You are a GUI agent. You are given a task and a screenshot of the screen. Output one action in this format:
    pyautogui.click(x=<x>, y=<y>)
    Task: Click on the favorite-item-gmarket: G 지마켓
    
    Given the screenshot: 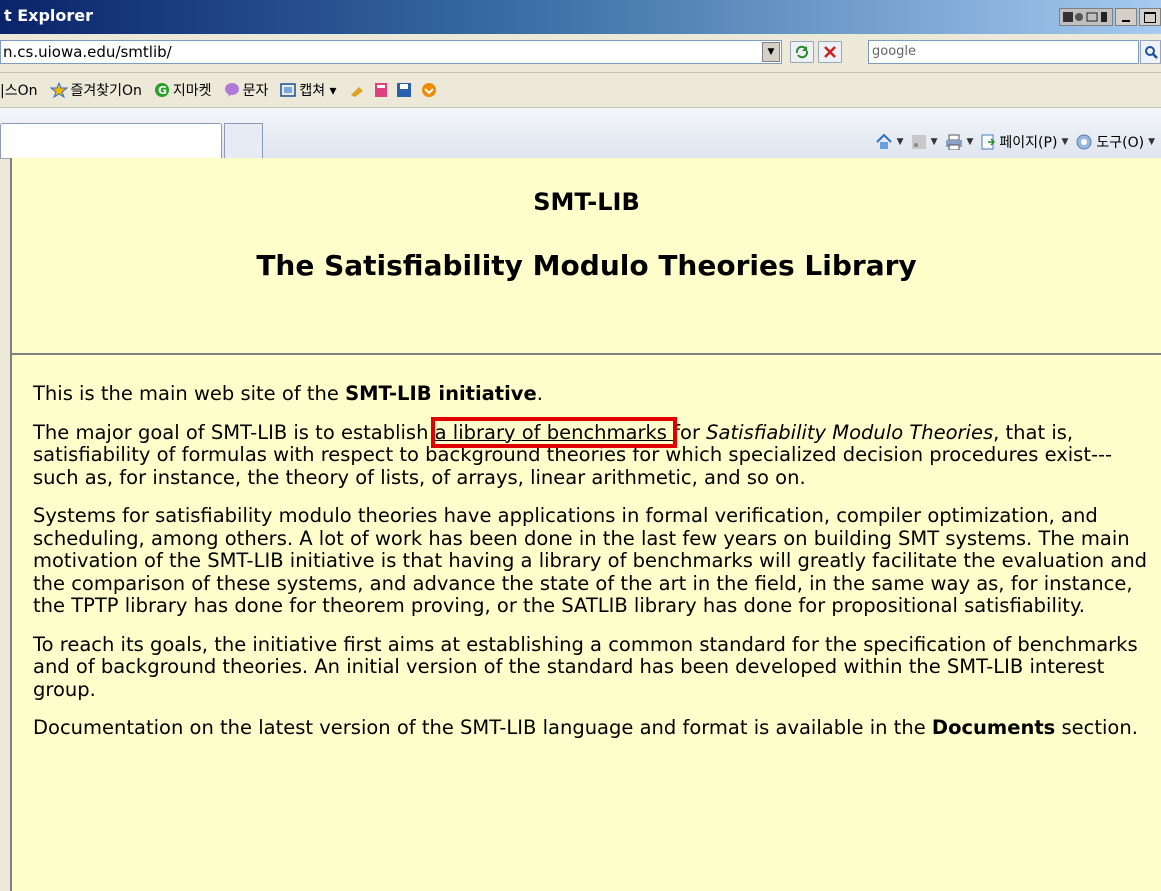 What is the action you would take?
    pyautogui.click(x=183, y=90)
    